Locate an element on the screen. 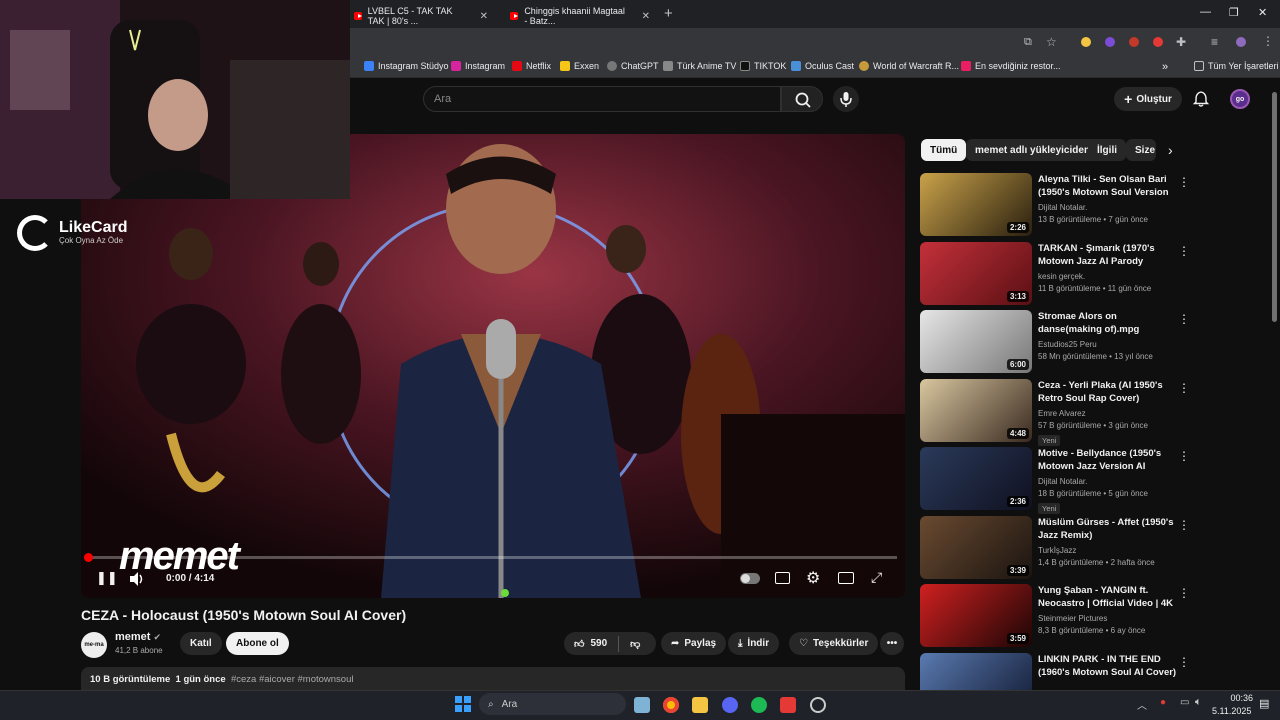 The image size is (1280, 720). voice-search-button is located at coordinates (846, 99).